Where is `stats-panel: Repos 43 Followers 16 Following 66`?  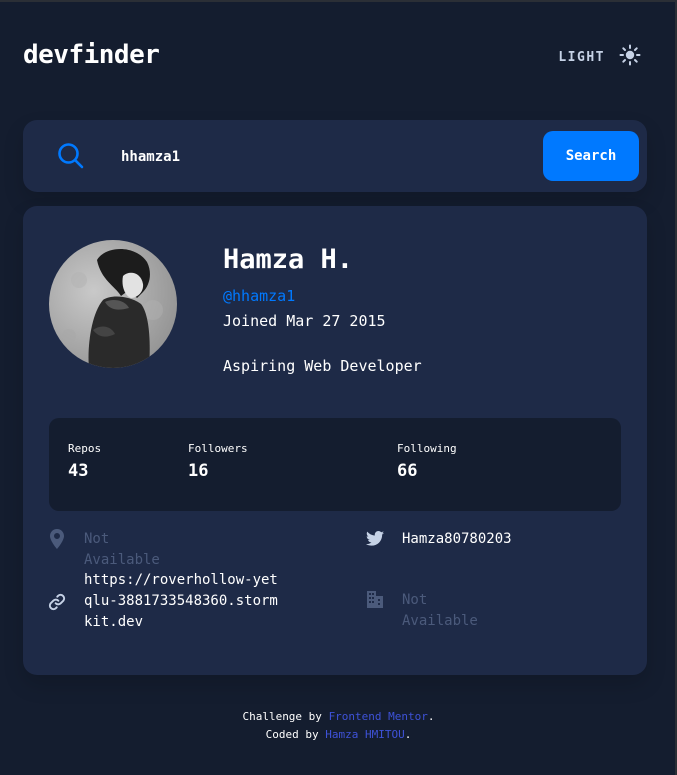 stats-panel: Repos 43 Followers 16 Following 66 is located at coordinates (335, 464).